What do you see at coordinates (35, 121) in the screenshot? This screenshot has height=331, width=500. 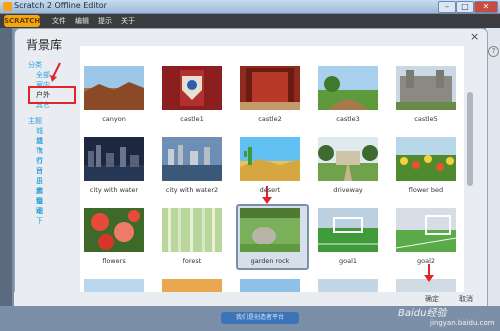 I see `theme-header: 主题` at bounding box center [35, 121].